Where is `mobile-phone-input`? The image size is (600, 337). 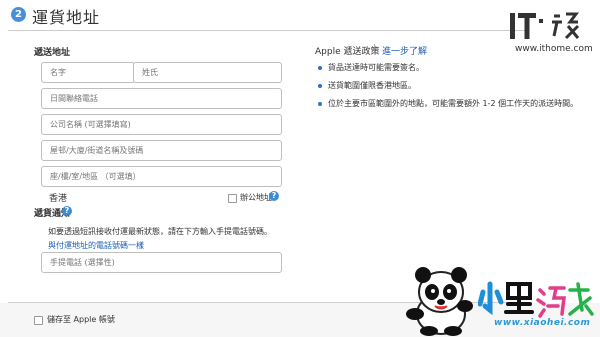
mobile-phone-input is located at coordinates (161, 262).